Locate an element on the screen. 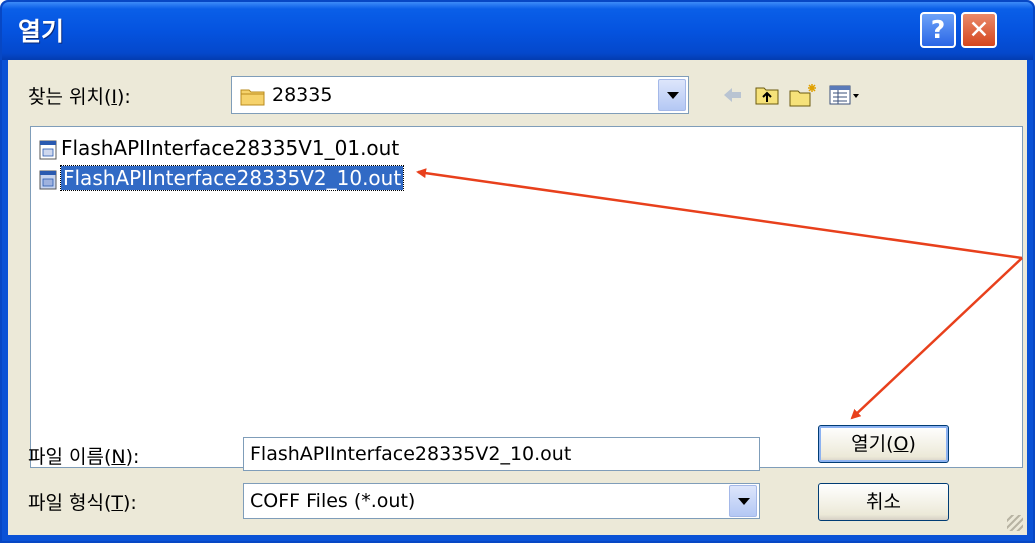  file-type-combobox: COFF Files (*.out) is located at coordinates (501, 501).